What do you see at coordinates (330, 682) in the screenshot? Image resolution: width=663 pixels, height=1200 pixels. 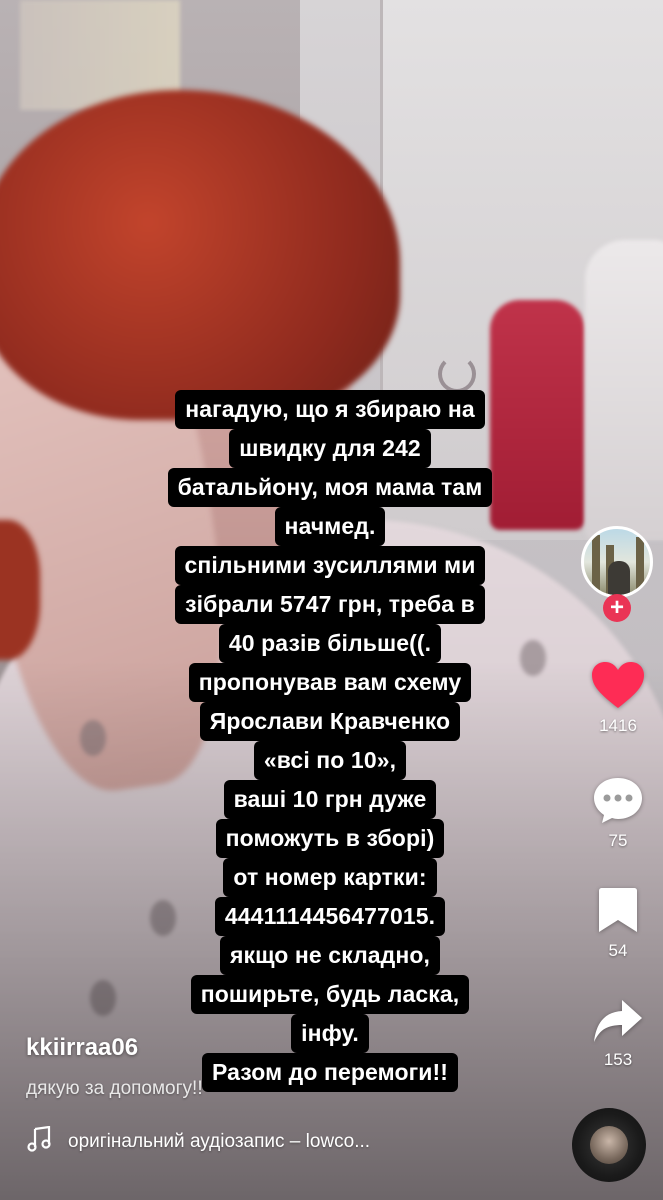 I see `caption-line: пропонував вам схему` at bounding box center [330, 682].